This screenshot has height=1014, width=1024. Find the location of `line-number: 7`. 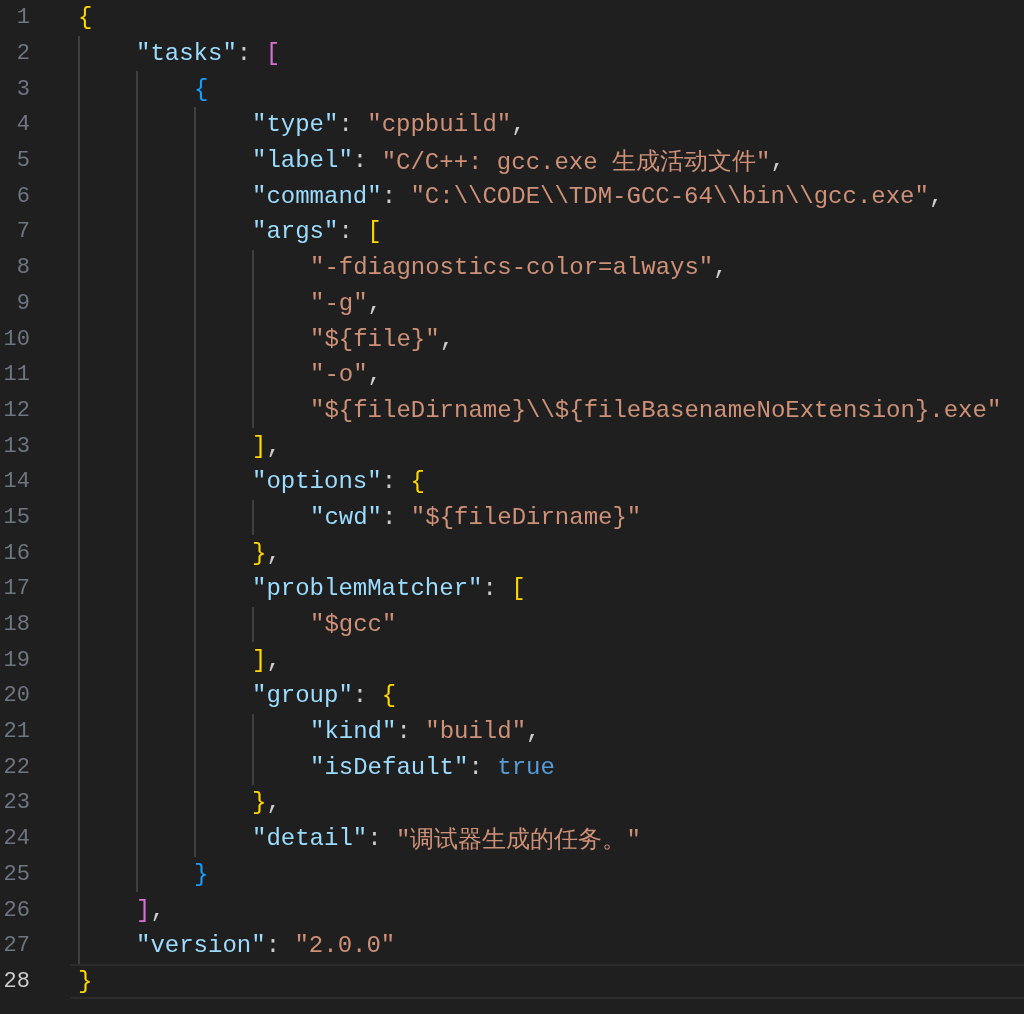

line-number: 7 is located at coordinates (22, 232).